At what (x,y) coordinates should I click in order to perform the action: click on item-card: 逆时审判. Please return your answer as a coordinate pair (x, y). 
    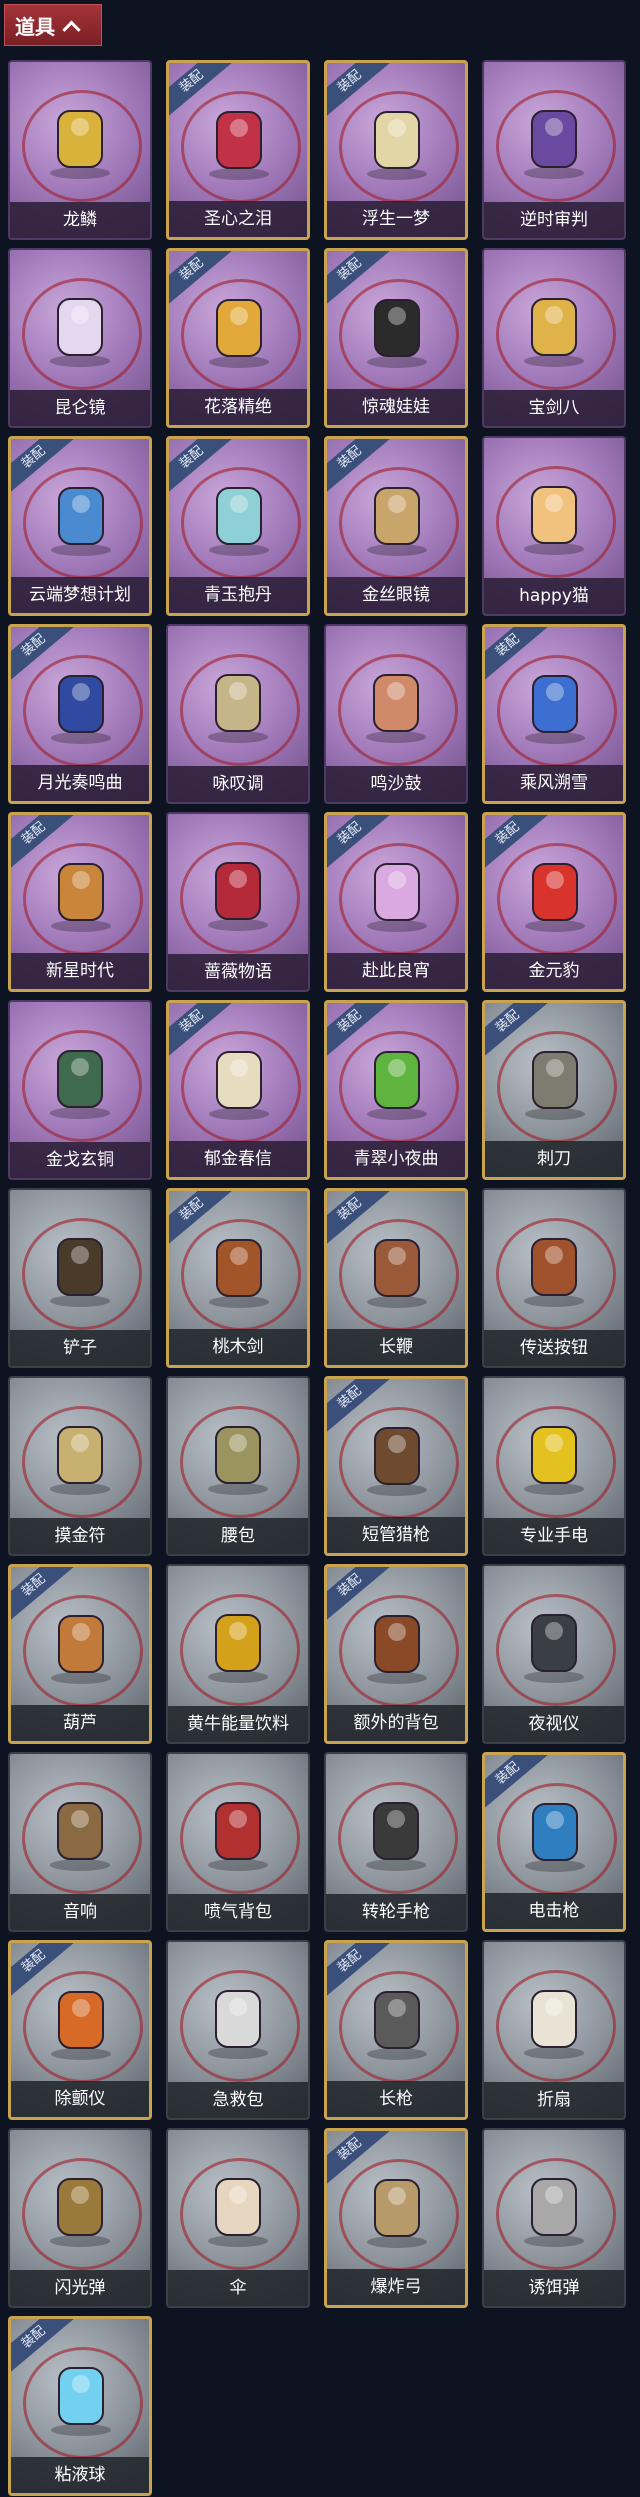
    Looking at the image, I should click on (554, 150).